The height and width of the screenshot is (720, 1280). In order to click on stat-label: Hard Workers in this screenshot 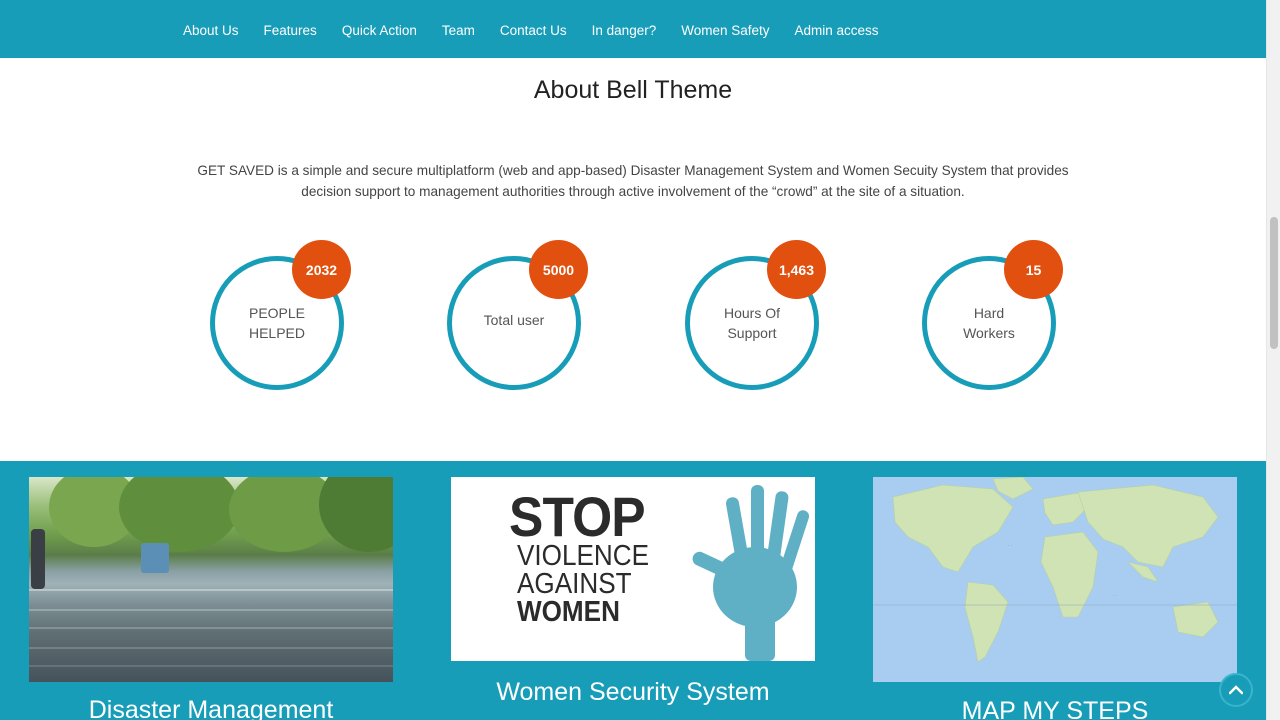, I will do `click(989, 323)`.